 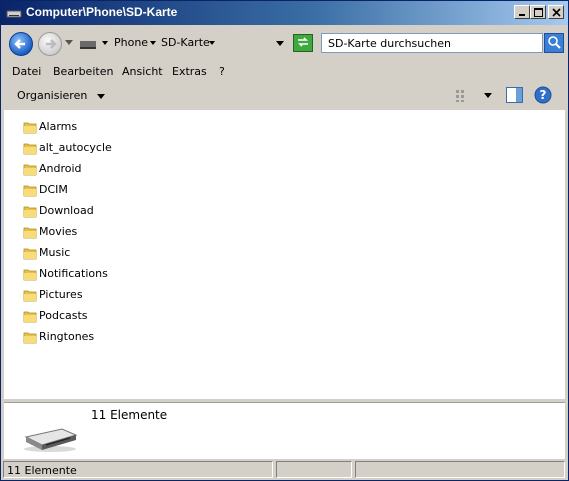 I want to click on menu-help: ?, so click(x=222, y=71).